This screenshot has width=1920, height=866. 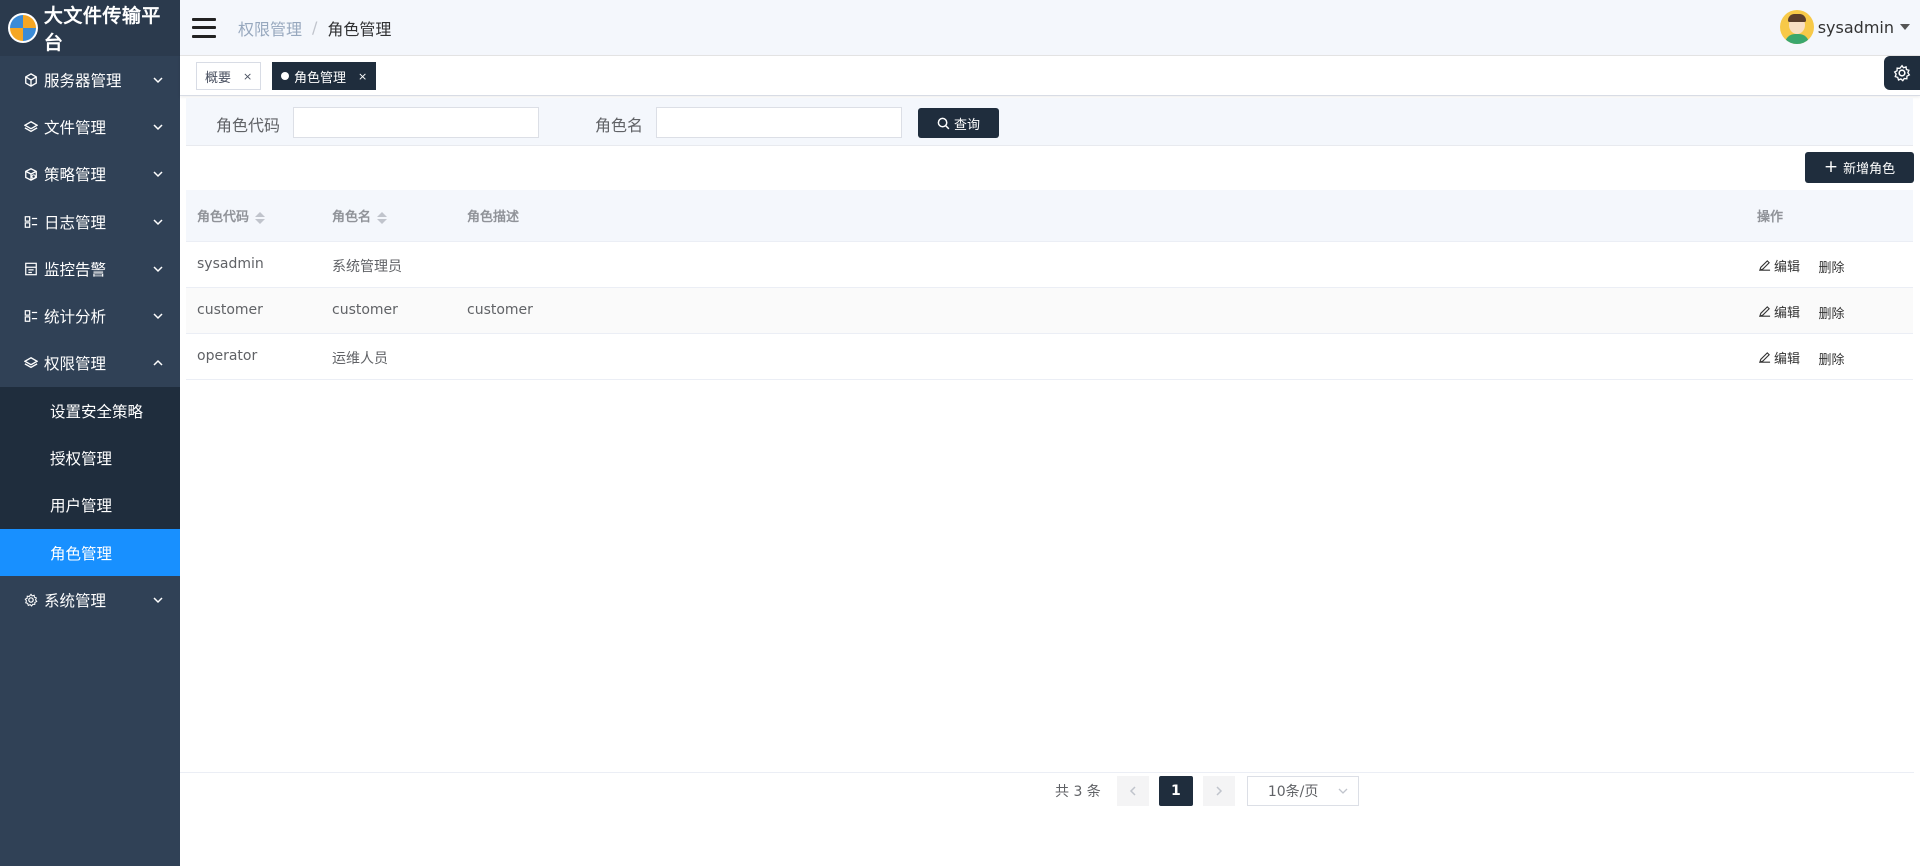 What do you see at coordinates (158, 363) in the screenshot?
I see `chevron-up-icon` at bounding box center [158, 363].